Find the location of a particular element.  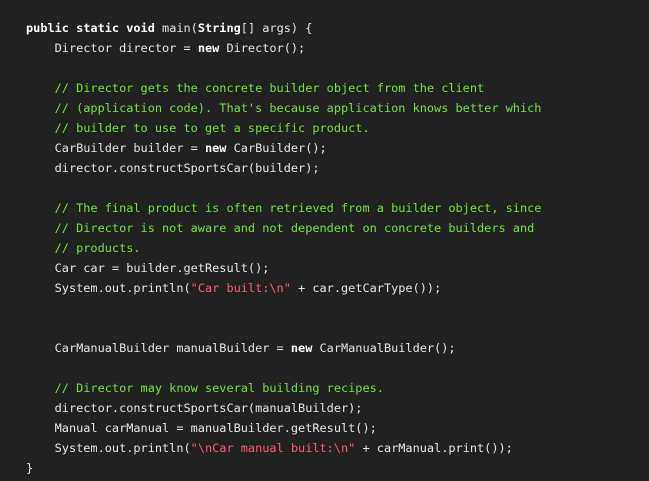

code-line: Director director = new Director(); is located at coordinates (337, 48).